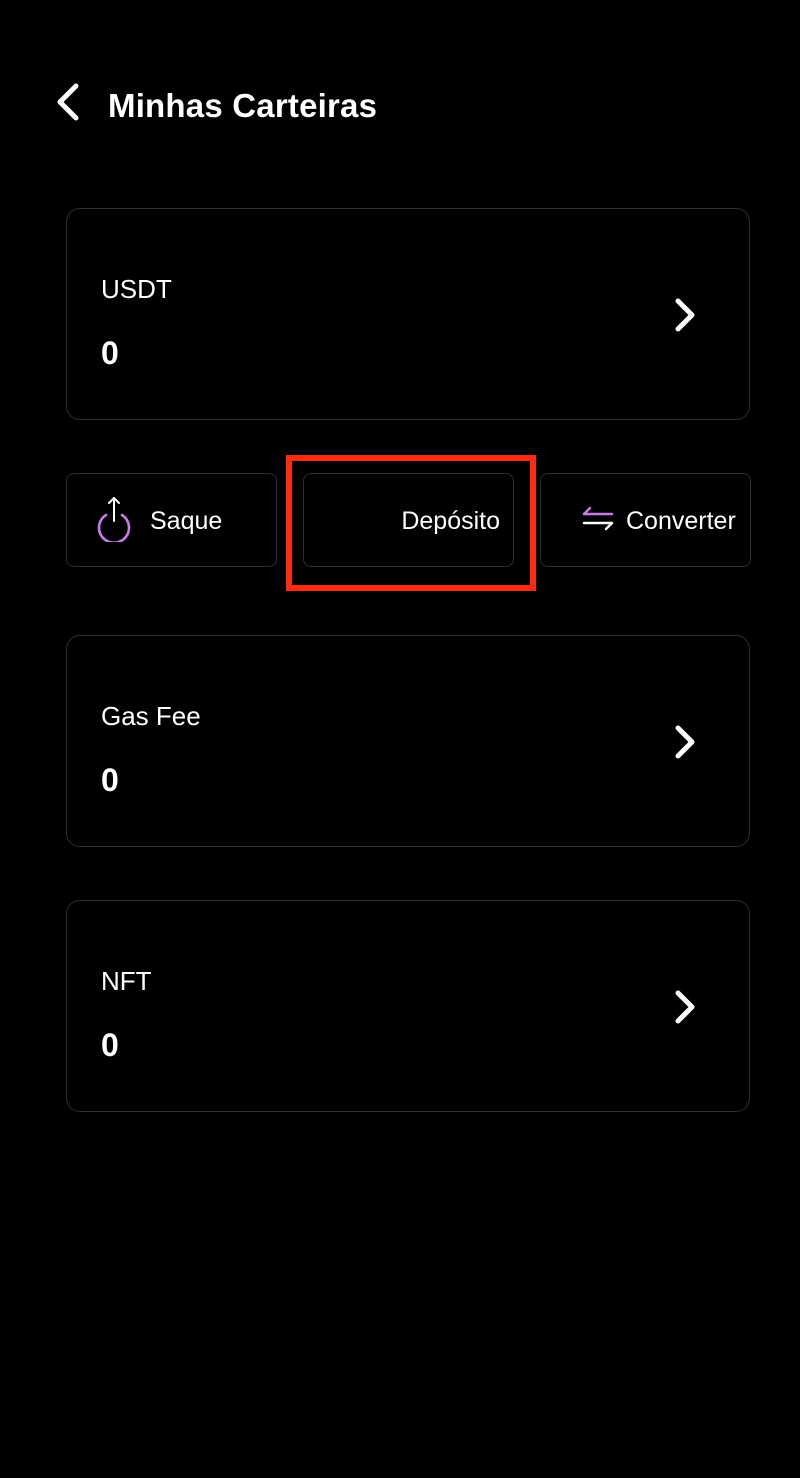 The width and height of the screenshot is (800, 1478). What do you see at coordinates (126, 981) in the screenshot?
I see `wallet-name: NFT` at bounding box center [126, 981].